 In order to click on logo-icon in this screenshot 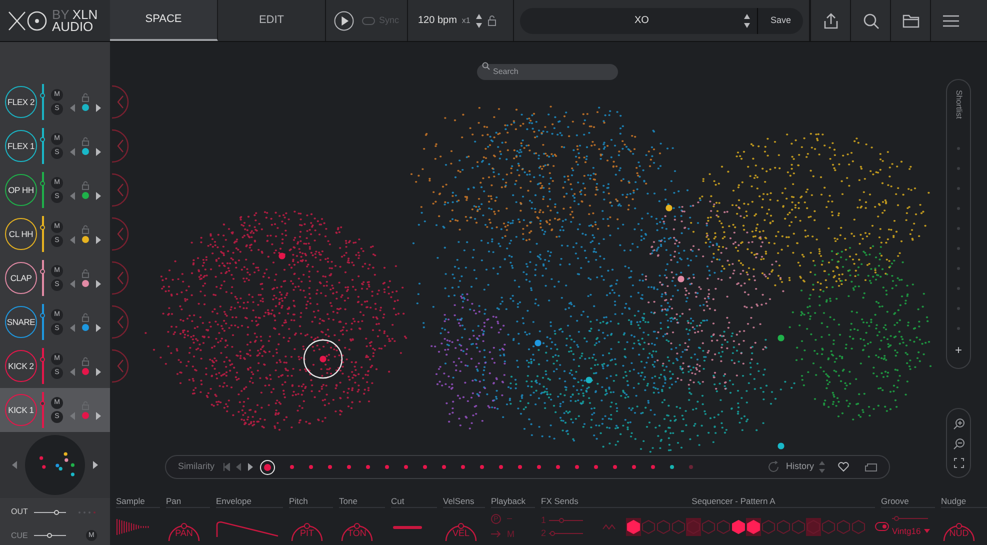, I will do `click(28, 21)`.